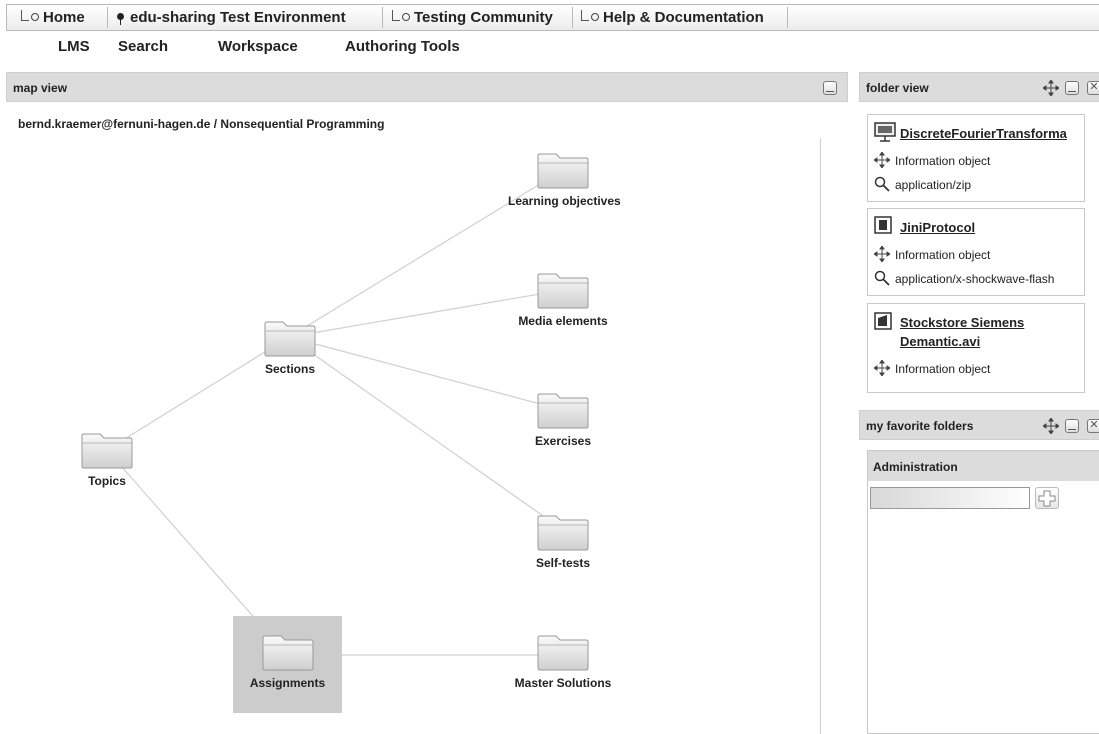 Image resolution: width=1099 pixels, height=734 pixels. What do you see at coordinates (983, 466) in the screenshot?
I see `favorites-section-header: Administration` at bounding box center [983, 466].